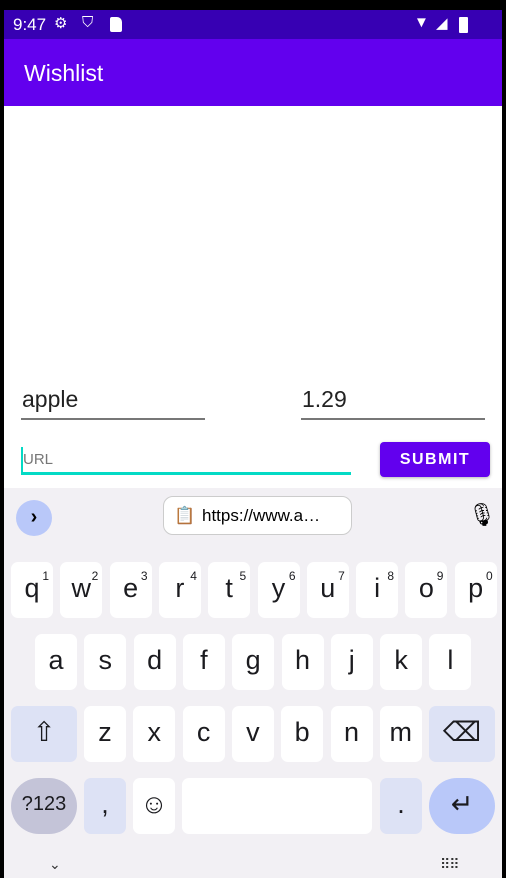 Image resolution: width=506 pixels, height=878 pixels. I want to click on key-x: x, so click(154, 734).